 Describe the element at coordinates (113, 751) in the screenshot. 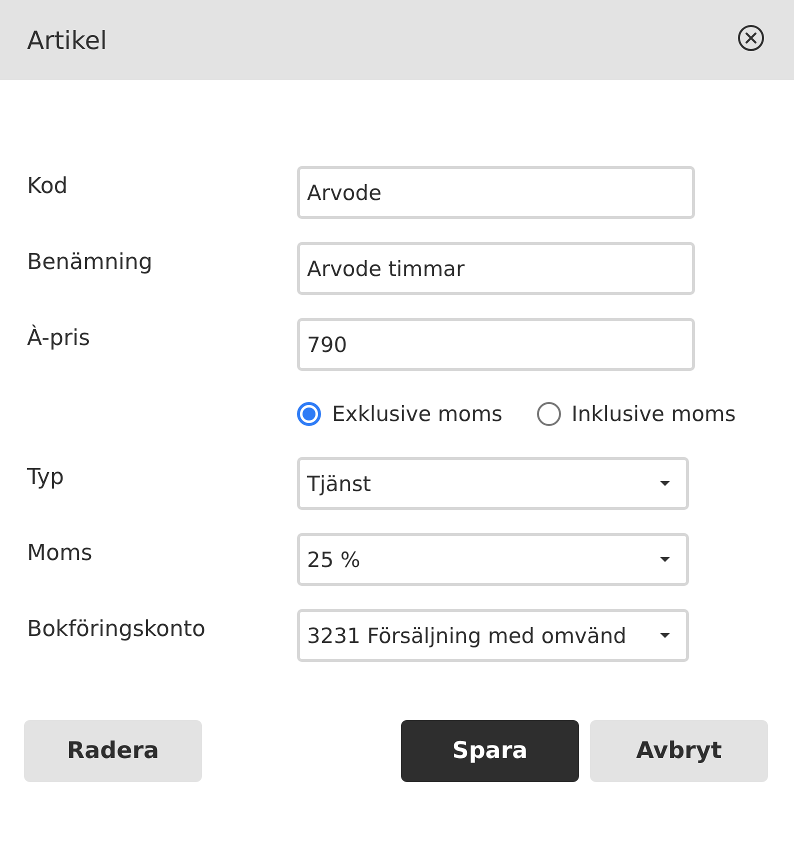

I see `action-button: Radera` at that location.